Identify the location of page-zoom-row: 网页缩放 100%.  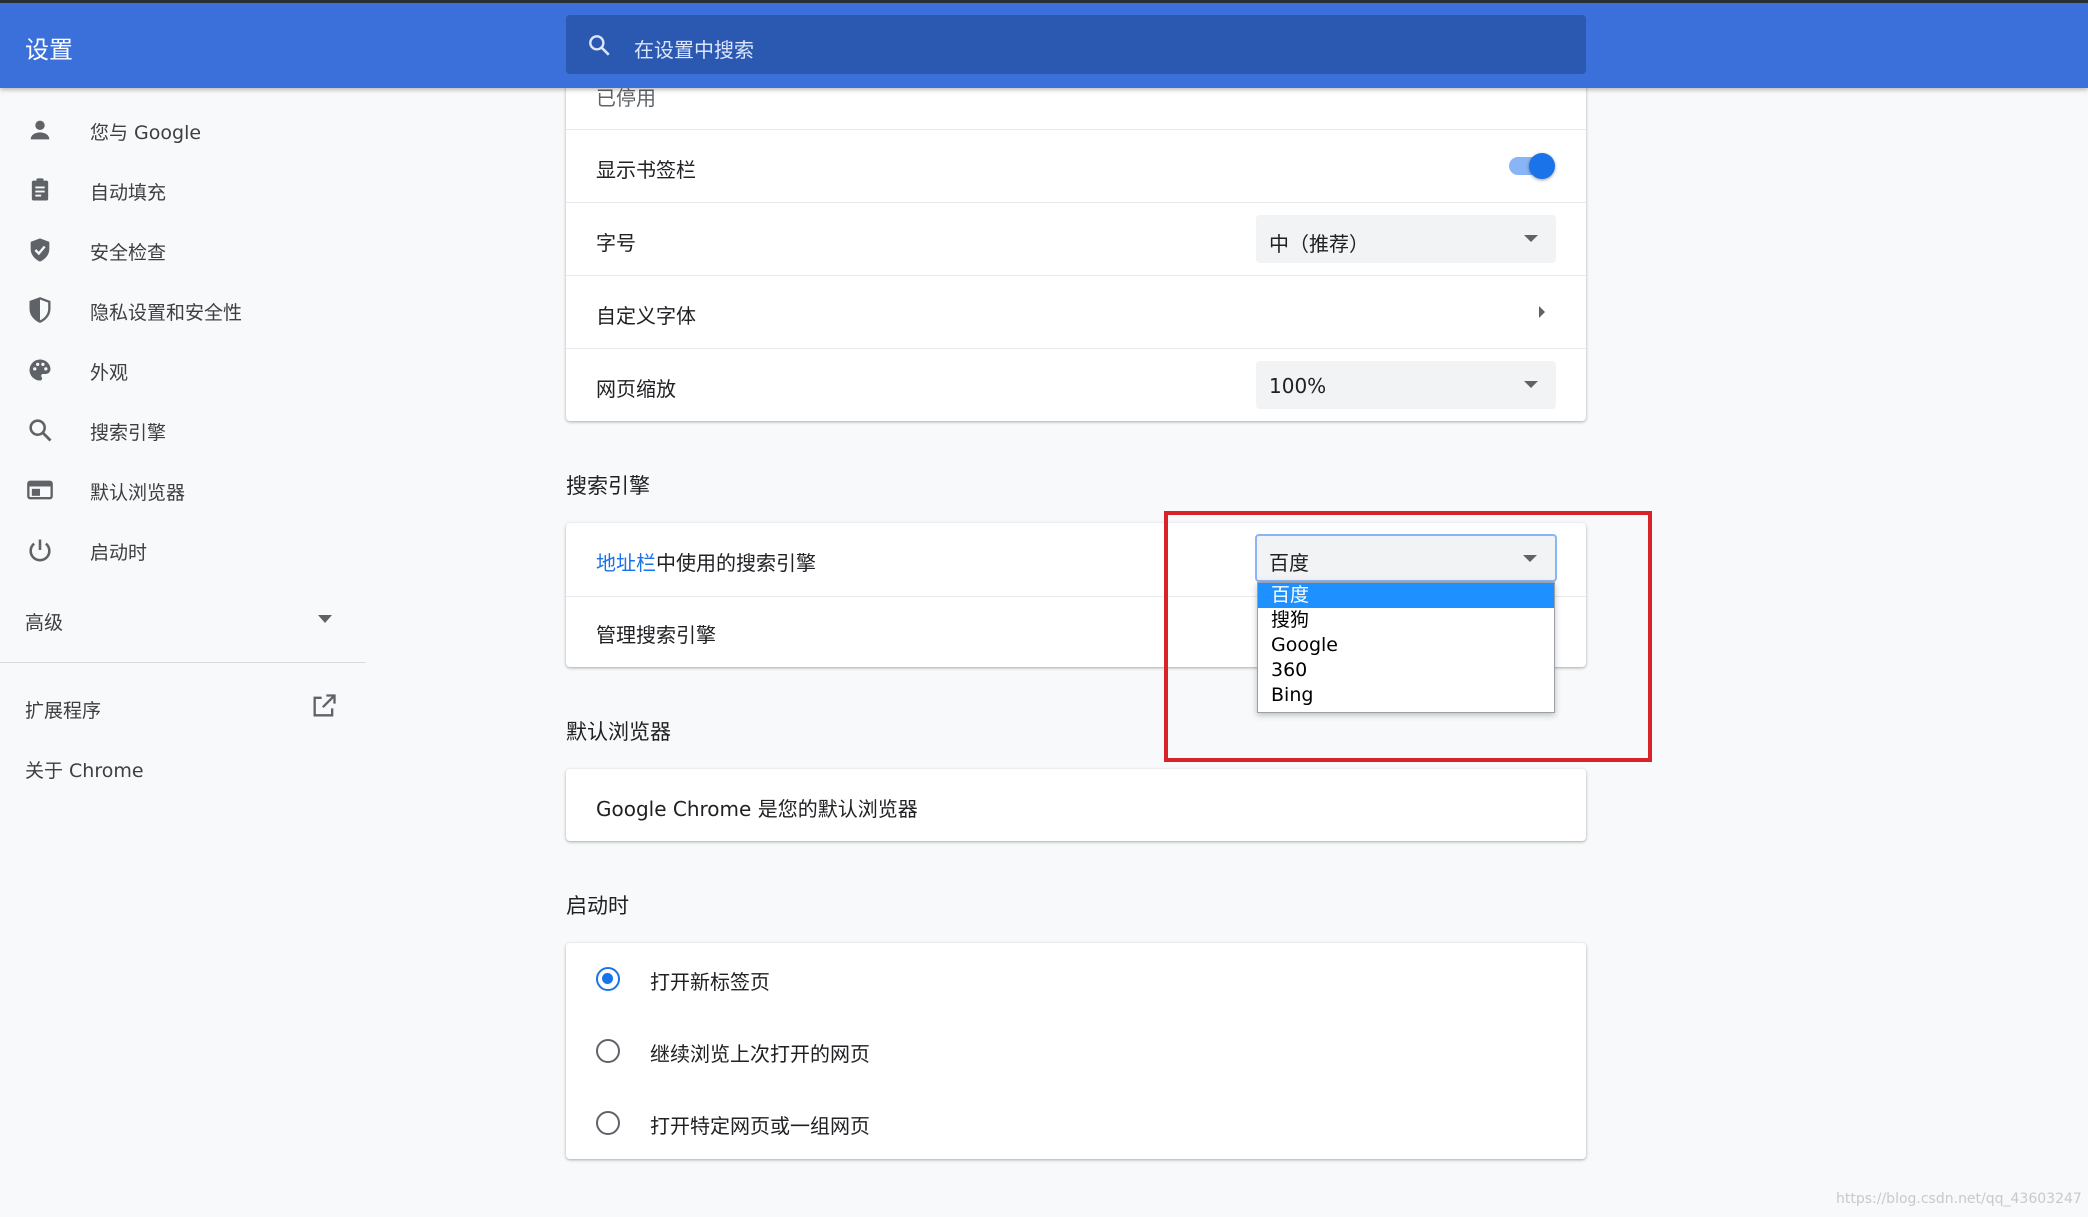
(1076, 384).